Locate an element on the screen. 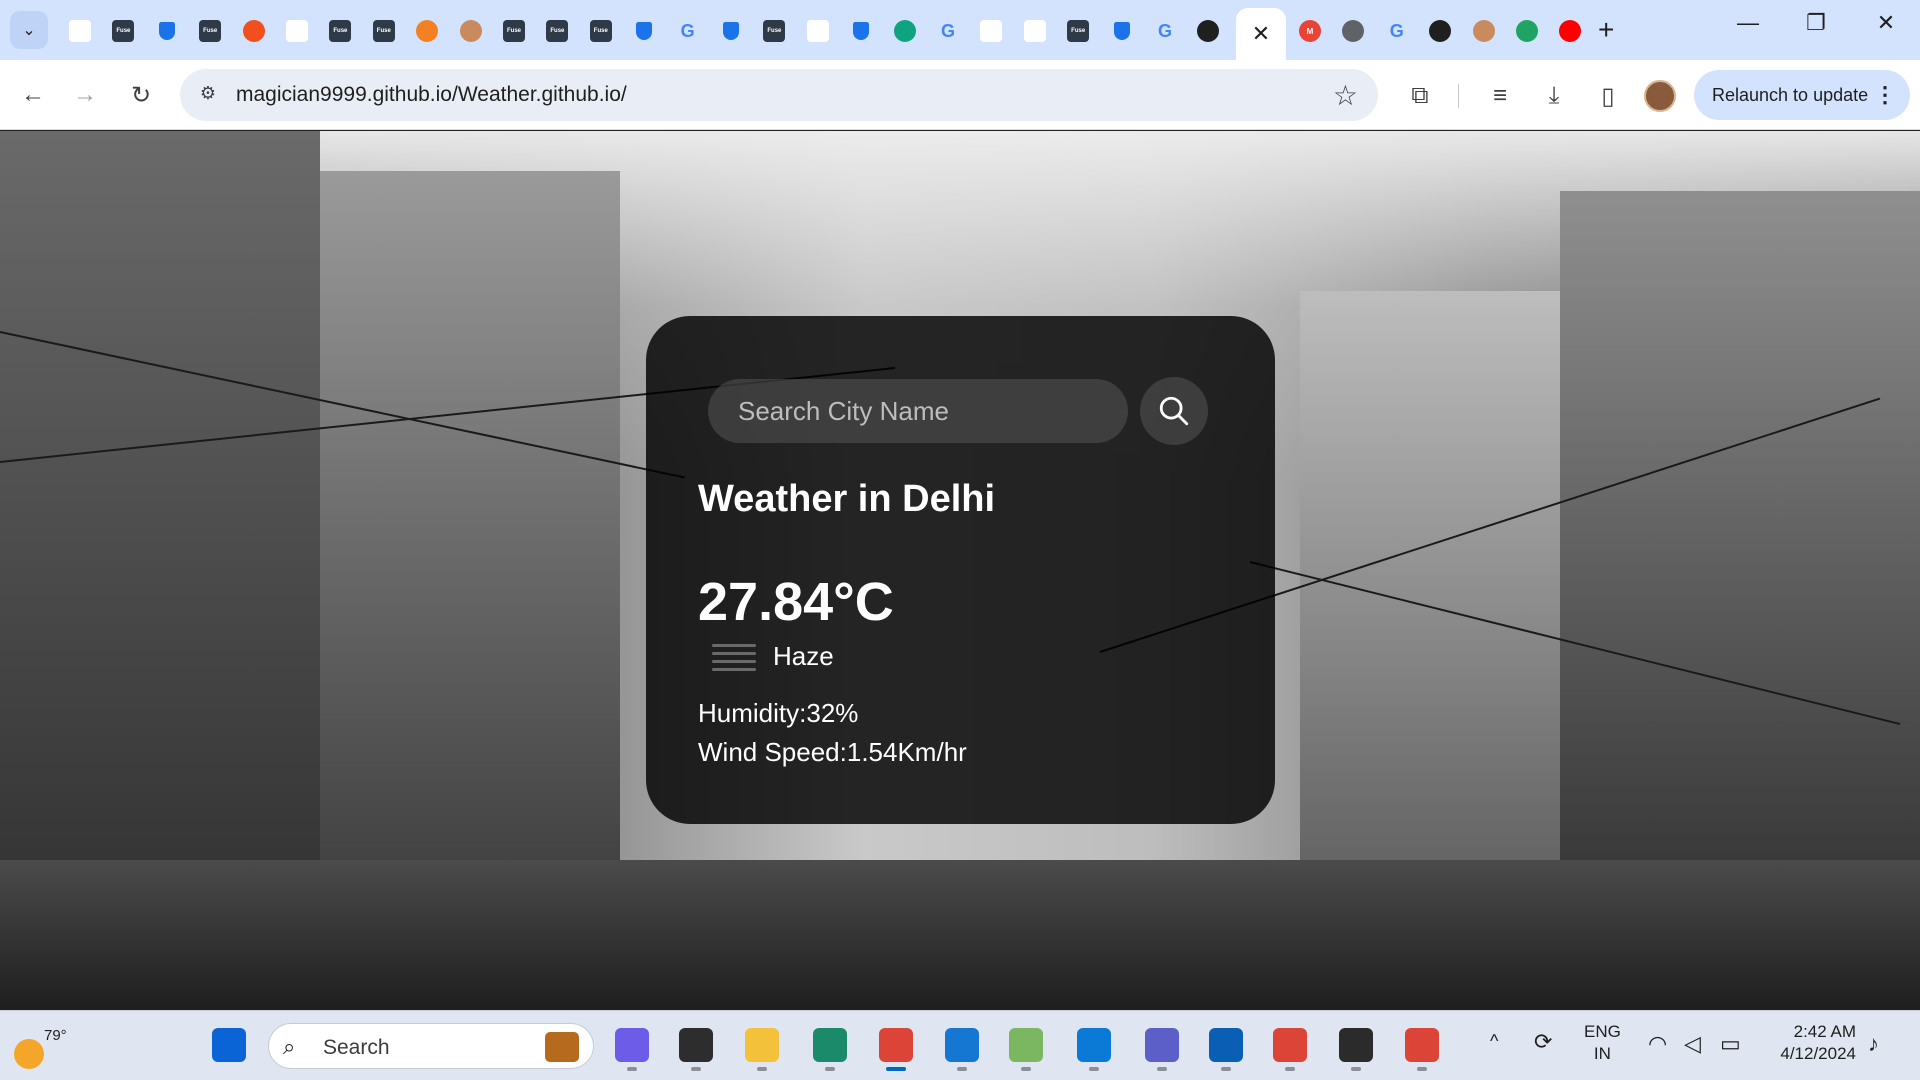 The image size is (1920, 1080). weather-widget: 79° is located at coordinates (42, 1046).